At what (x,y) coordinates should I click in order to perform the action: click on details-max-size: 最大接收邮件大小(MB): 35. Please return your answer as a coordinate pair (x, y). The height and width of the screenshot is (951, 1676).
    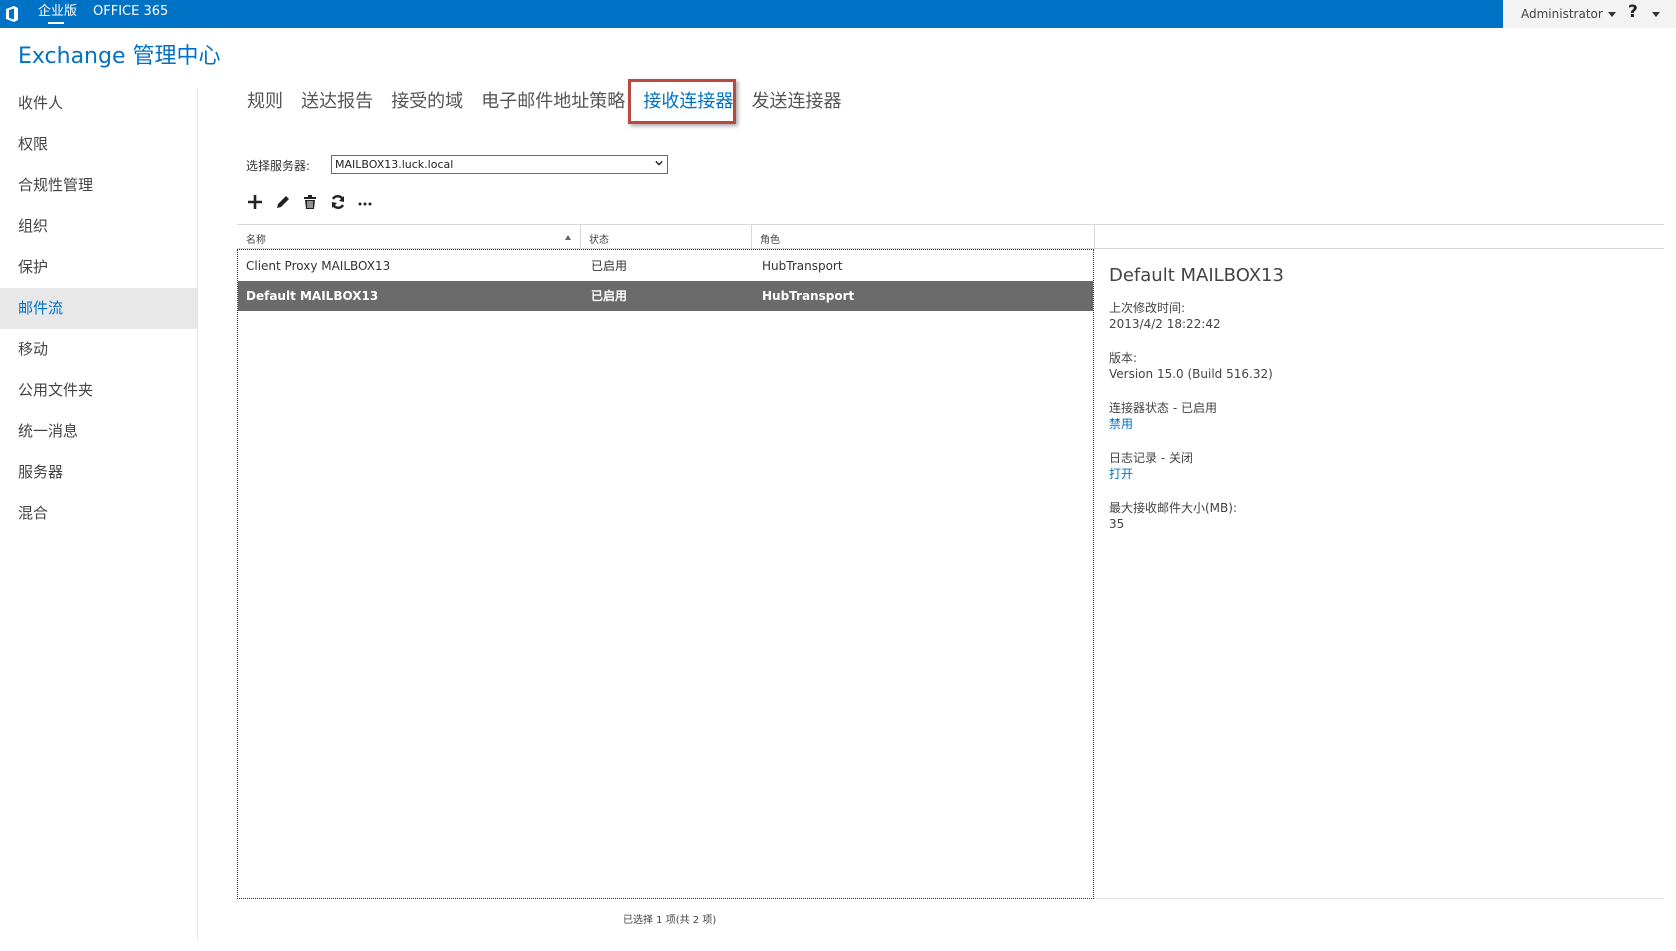
    Looking at the image, I should click on (1379, 516).